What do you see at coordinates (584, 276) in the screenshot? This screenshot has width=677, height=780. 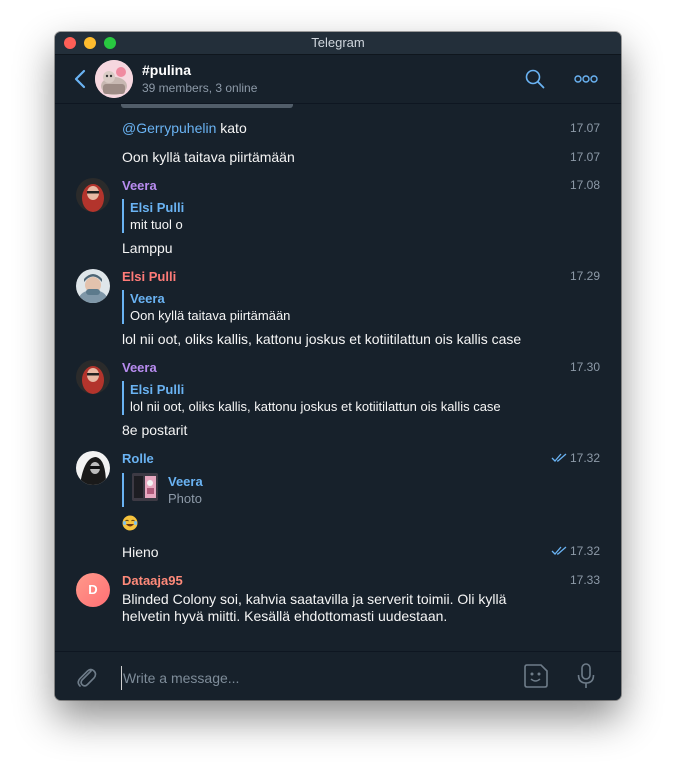 I see `message-time: 17.29` at bounding box center [584, 276].